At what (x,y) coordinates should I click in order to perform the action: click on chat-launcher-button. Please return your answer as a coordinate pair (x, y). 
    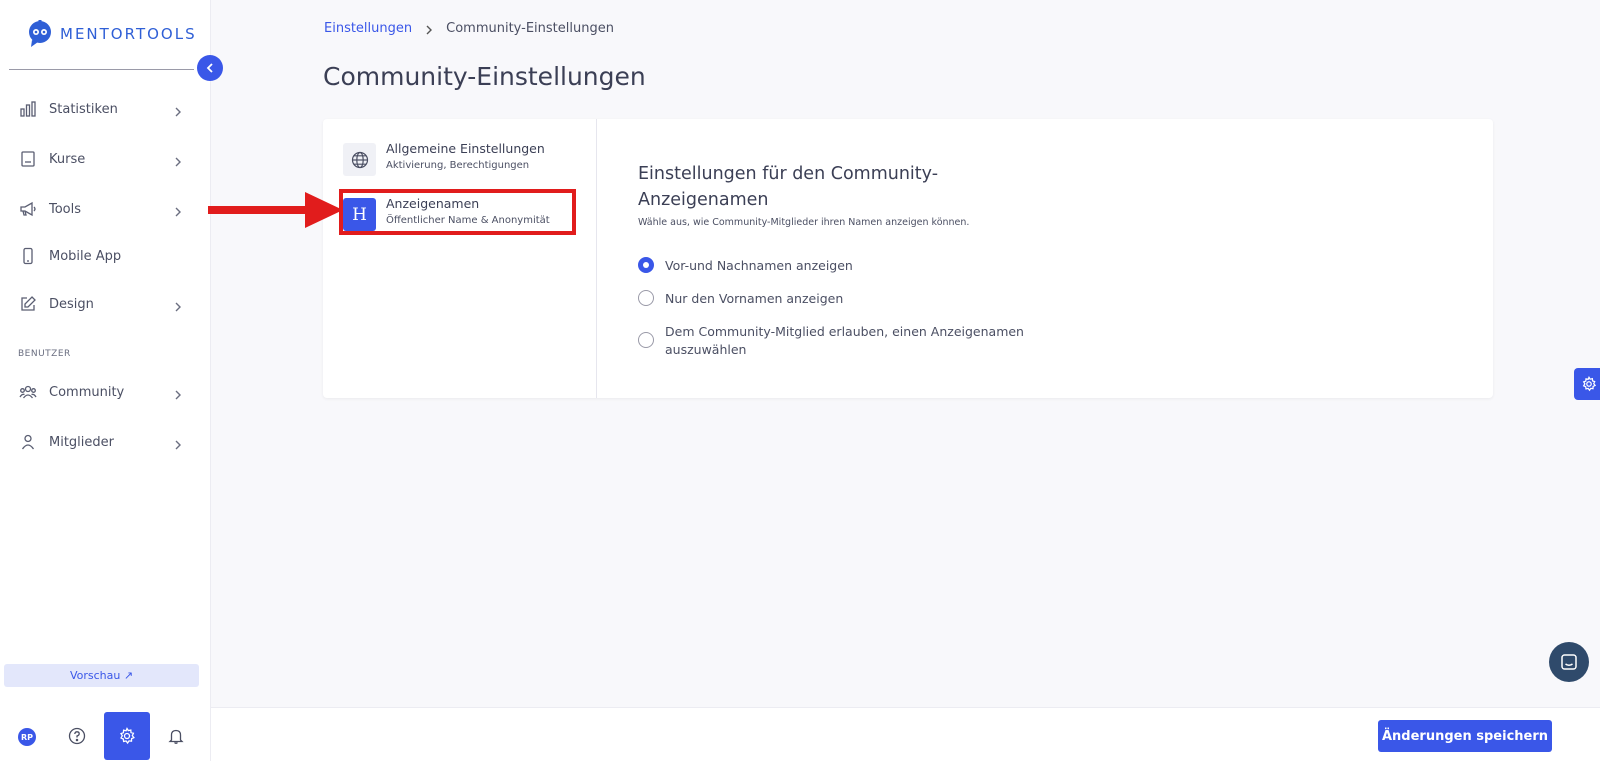
    Looking at the image, I should click on (1569, 662).